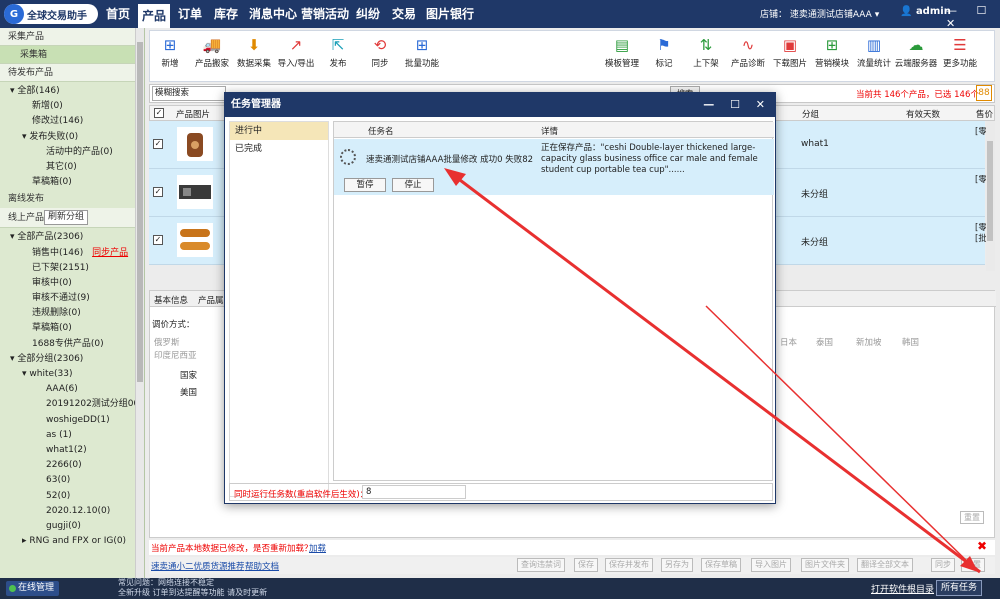 The image size is (1000, 599). What do you see at coordinates (77, 253) in the screenshot?
I see `tree-item-on-sale: 销售中(146) 同步产品` at bounding box center [77, 253].